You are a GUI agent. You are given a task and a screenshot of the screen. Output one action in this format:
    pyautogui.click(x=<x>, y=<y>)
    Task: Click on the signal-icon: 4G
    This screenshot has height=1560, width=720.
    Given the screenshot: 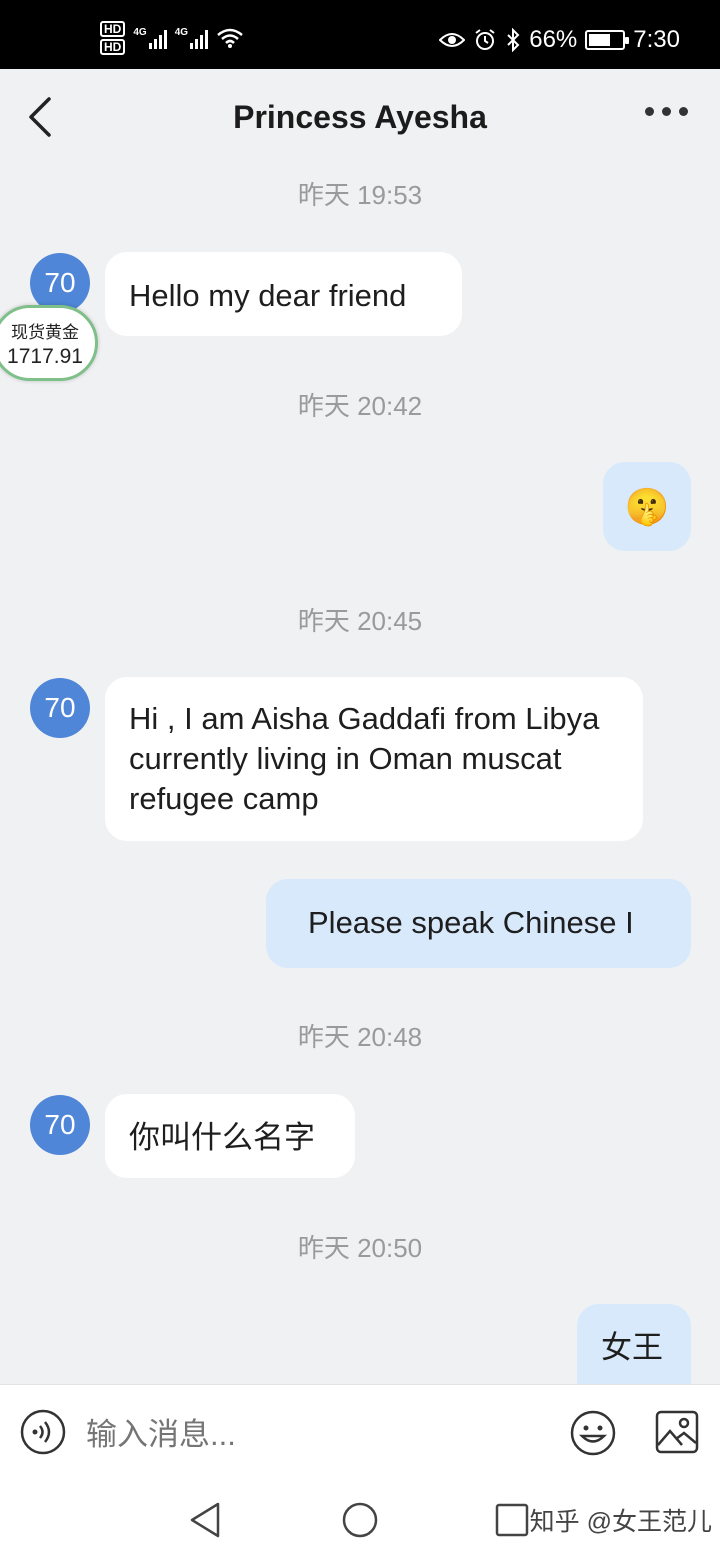 What is the action you would take?
    pyautogui.click(x=150, y=38)
    